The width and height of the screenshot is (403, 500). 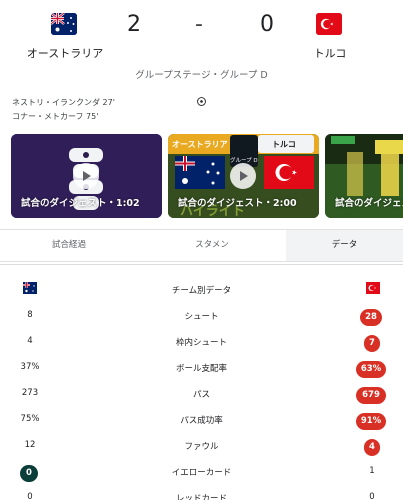 I want to click on stat-home-value: 75%, so click(x=30, y=419).